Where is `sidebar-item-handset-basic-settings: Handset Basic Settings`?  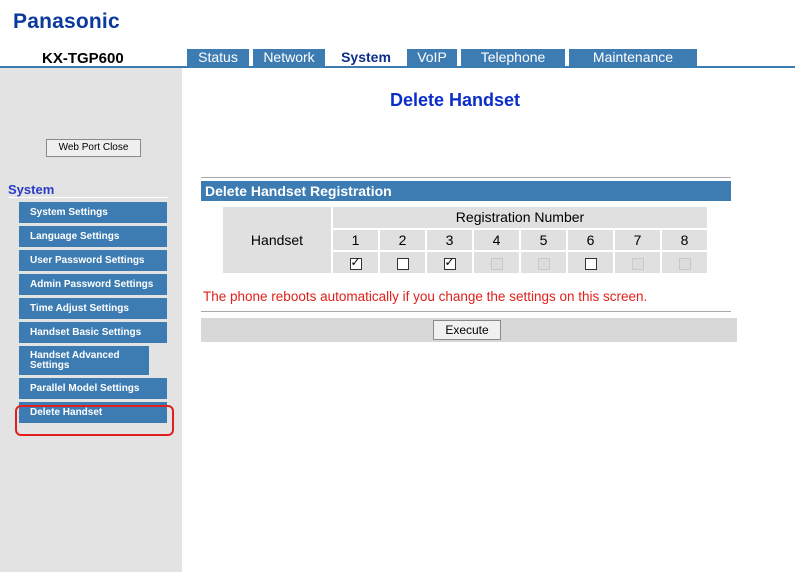 sidebar-item-handset-basic-settings: Handset Basic Settings is located at coordinates (93, 332).